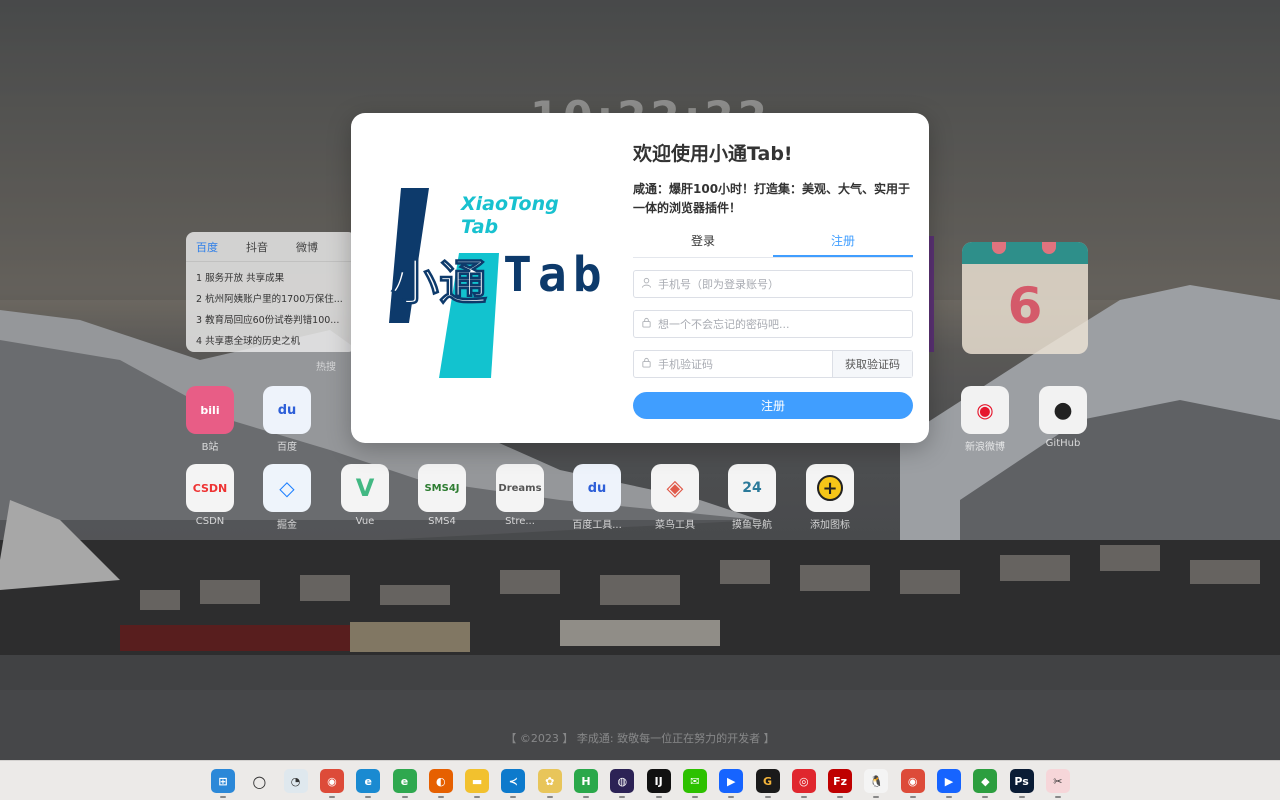 This screenshot has width=1280, height=800. I want to click on app-github: ● GitHub, so click(1063, 417).